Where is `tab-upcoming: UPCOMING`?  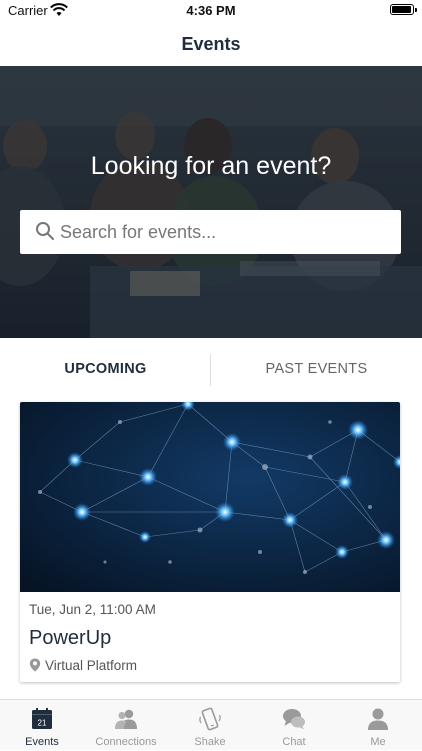 tab-upcoming: UPCOMING is located at coordinates (105, 369).